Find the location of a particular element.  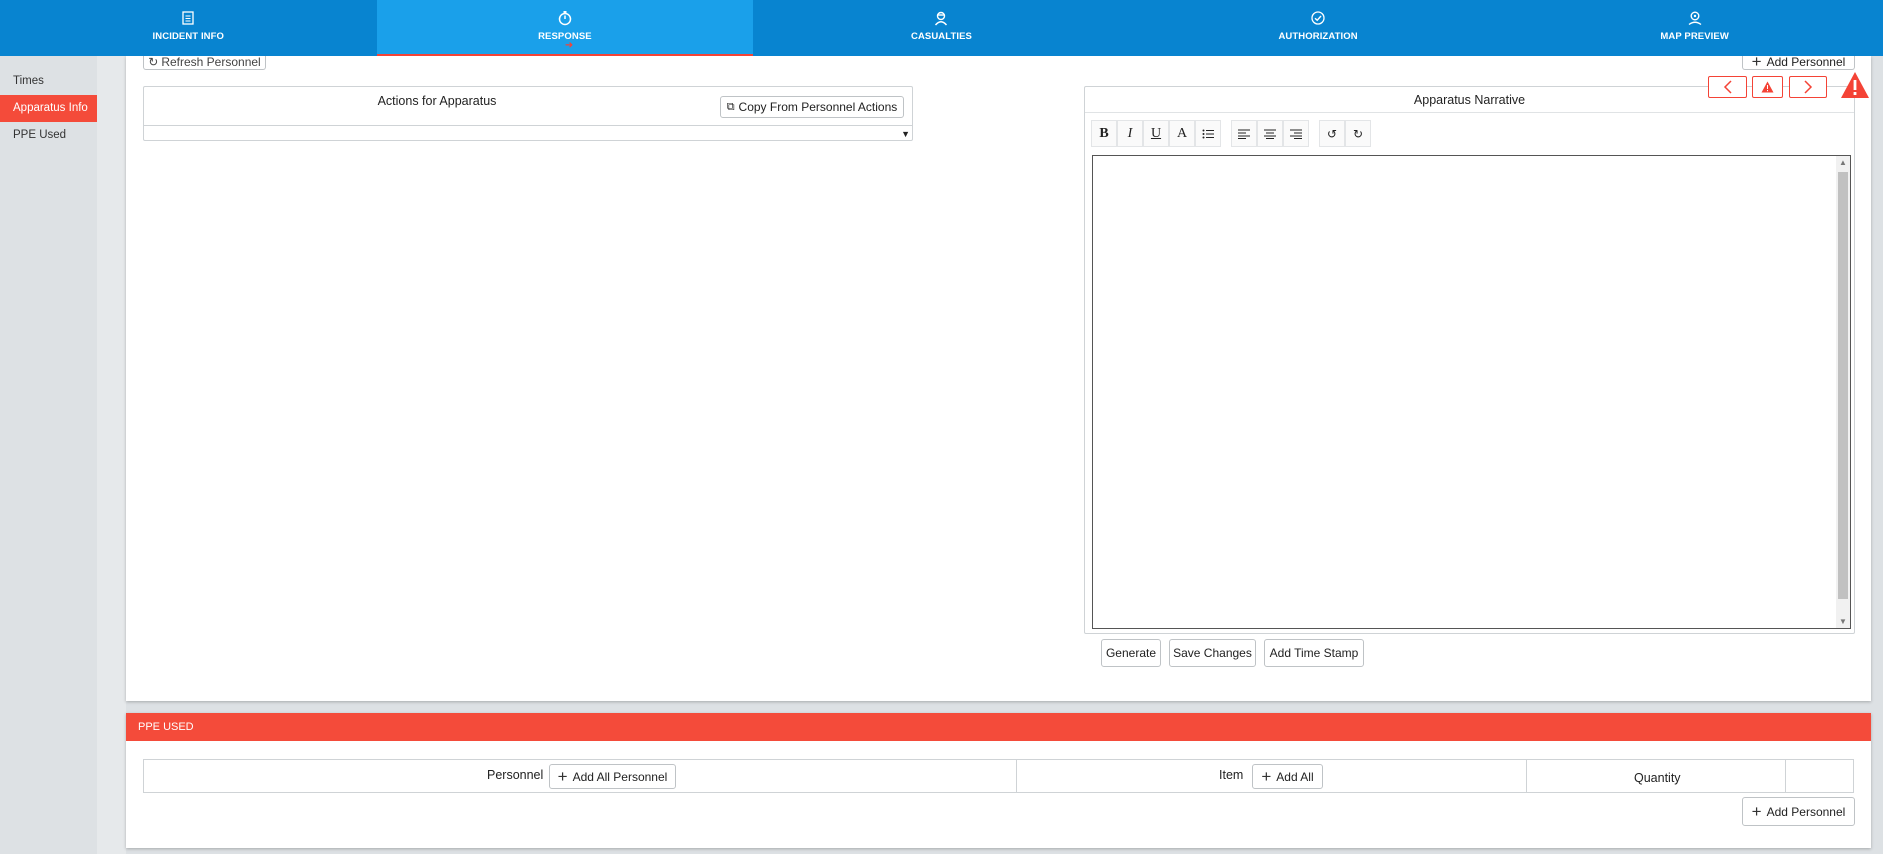

align-center-button is located at coordinates (1270, 133).